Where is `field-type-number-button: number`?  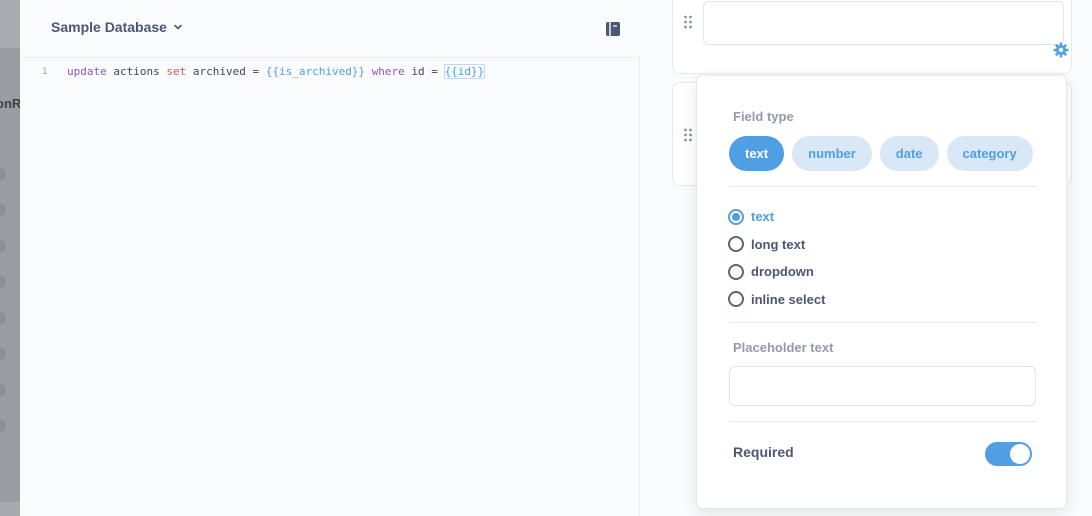 field-type-number-button: number is located at coordinates (832, 153).